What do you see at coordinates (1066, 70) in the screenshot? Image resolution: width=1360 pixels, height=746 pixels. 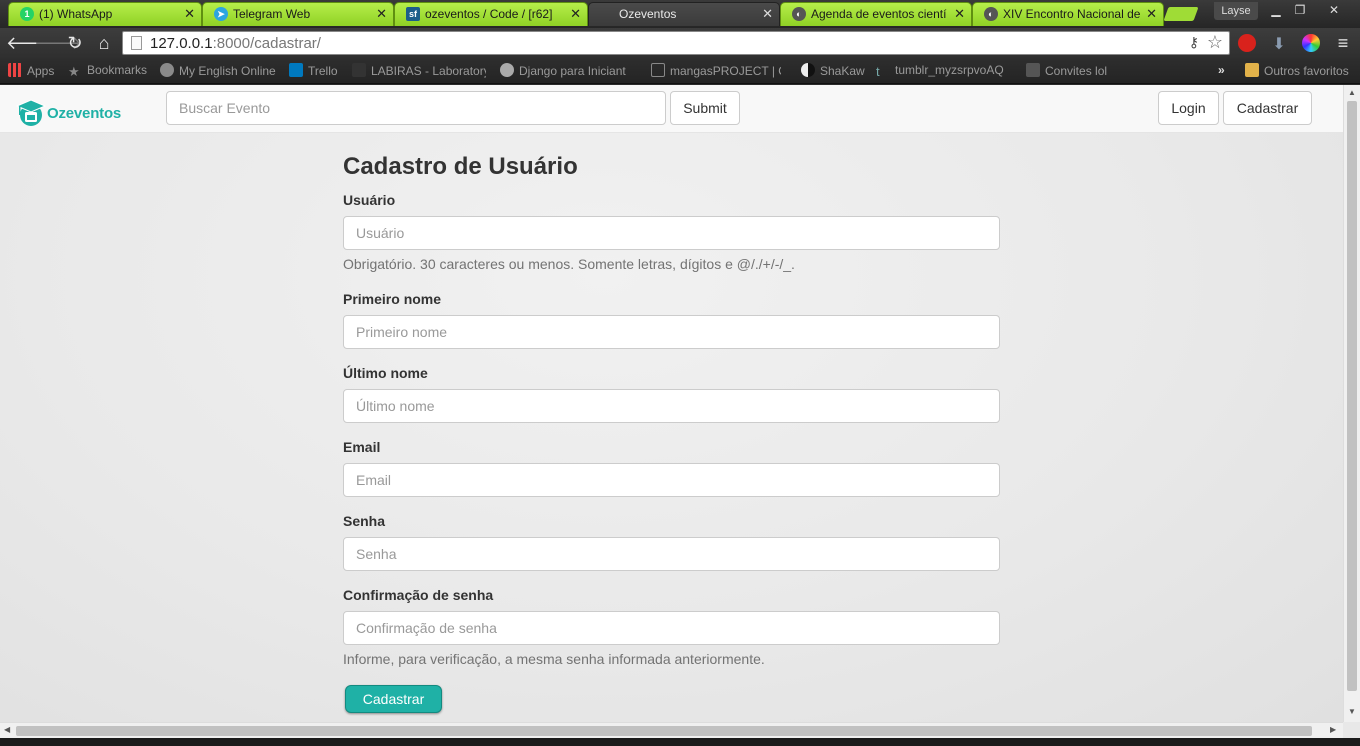 I see `bookmark-convites: Convites lol` at bounding box center [1066, 70].